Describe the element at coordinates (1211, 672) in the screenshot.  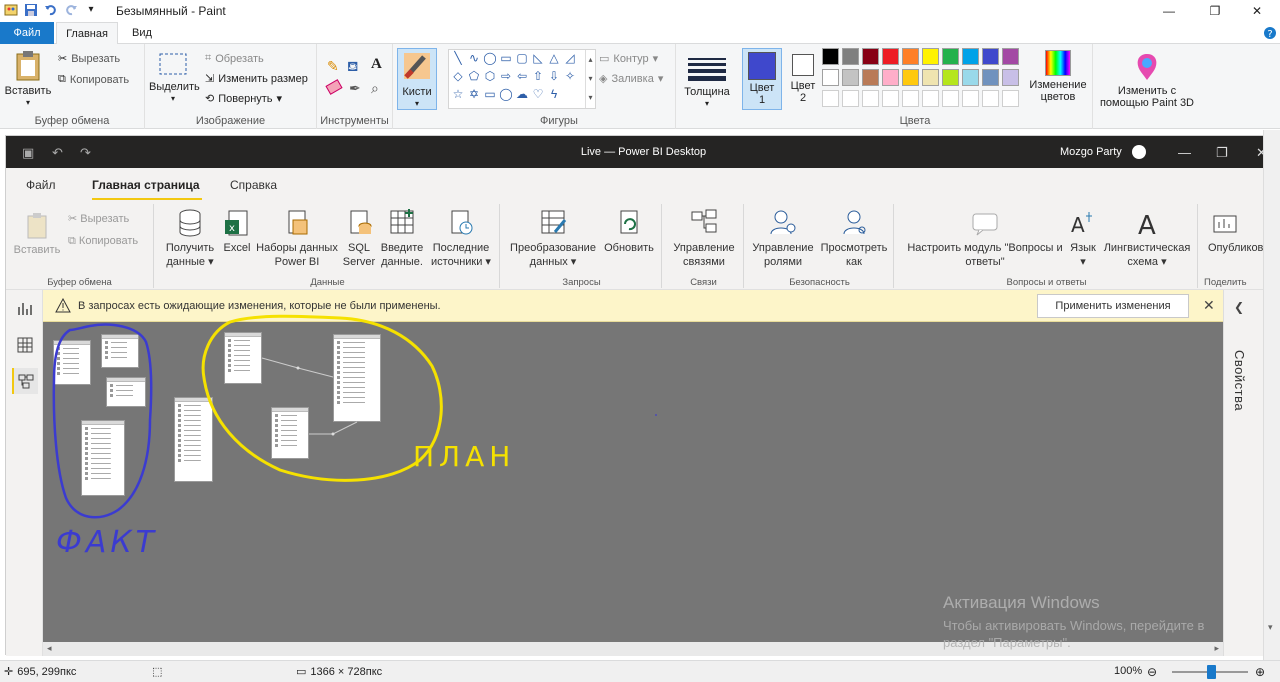
I see `zoom-slider-thumb` at that location.